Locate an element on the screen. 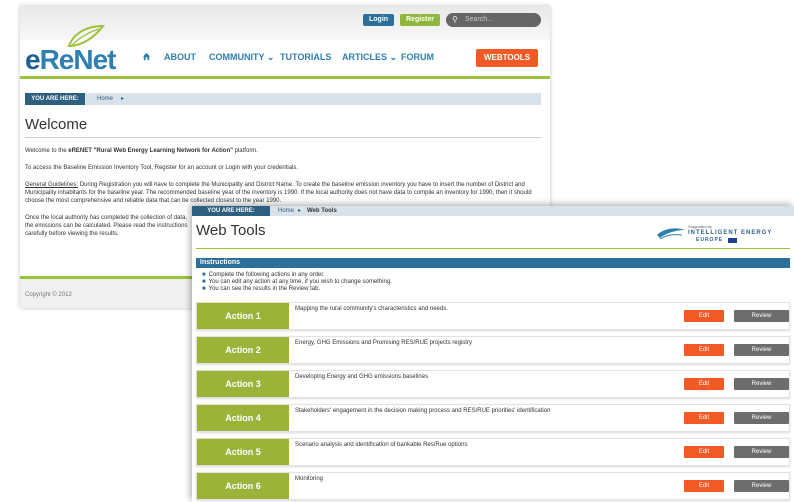  swoosh-icon is located at coordinates (671, 234).